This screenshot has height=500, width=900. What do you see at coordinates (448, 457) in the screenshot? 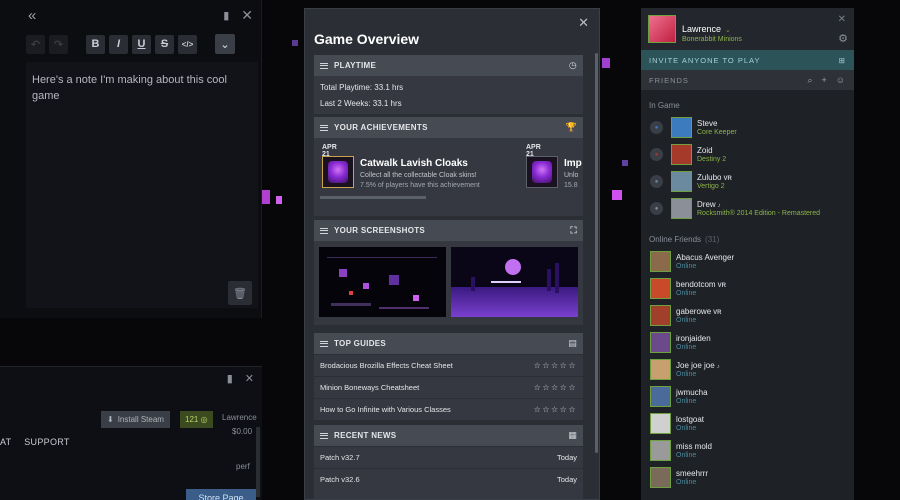
I see `news-item: Patch v32.7 Today` at bounding box center [448, 457].